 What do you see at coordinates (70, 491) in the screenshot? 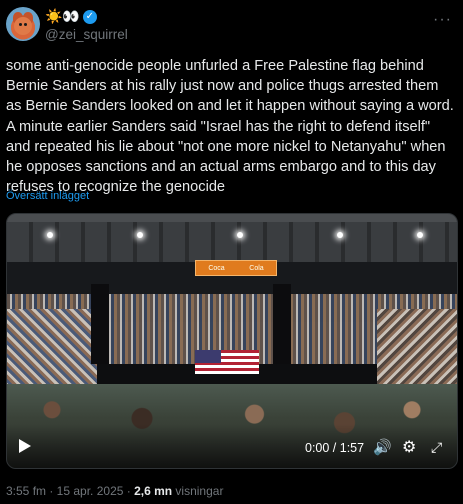
I see `post-datetime: 3:55 fm · 15 apr. 2025 ·` at bounding box center [70, 491].